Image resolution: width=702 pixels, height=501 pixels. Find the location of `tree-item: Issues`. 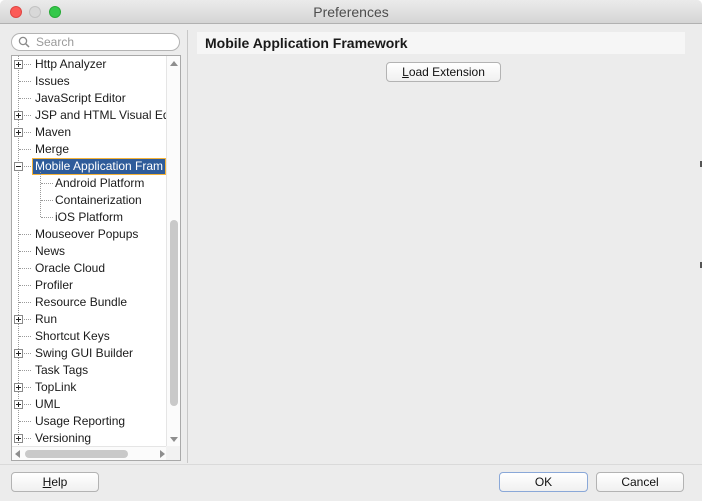

tree-item: Issues is located at coordinates (89, 81).